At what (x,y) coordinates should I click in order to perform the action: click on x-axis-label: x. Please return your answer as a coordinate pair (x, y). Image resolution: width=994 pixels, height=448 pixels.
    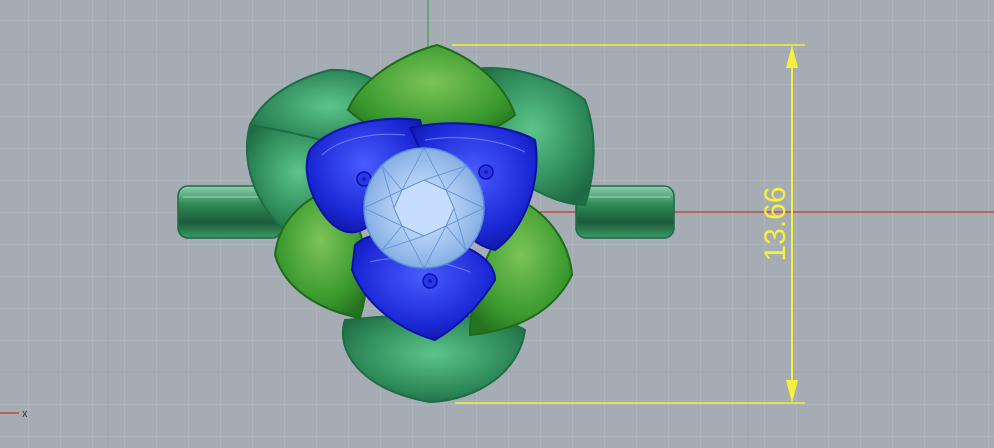
    Looking at the image, I should click on (25, 414).